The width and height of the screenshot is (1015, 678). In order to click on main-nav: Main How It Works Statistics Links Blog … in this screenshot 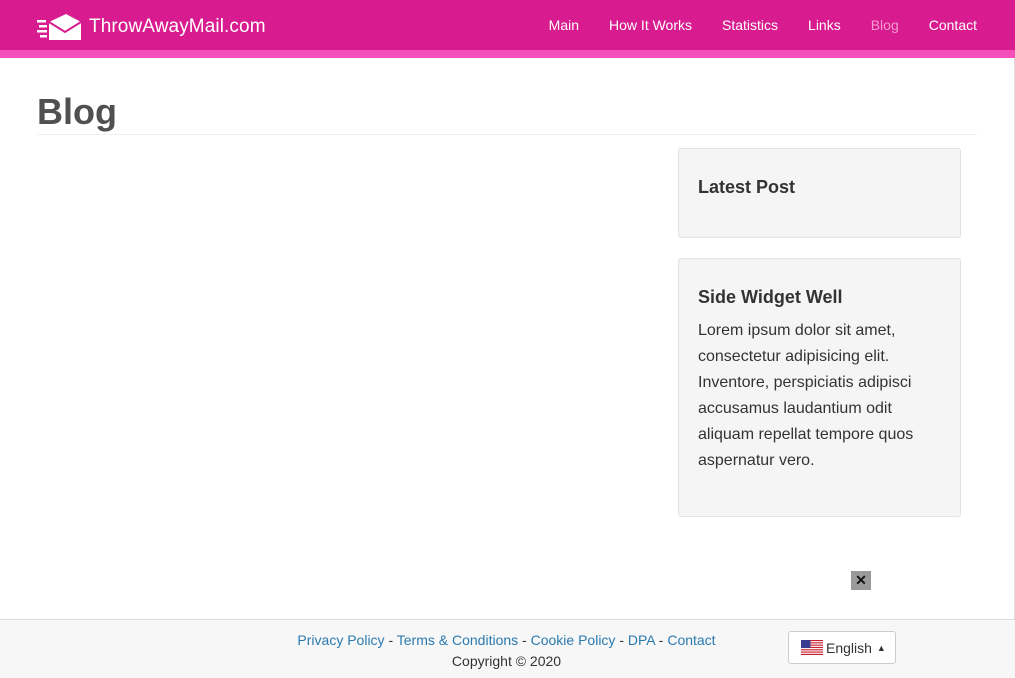, I will do `click(748, 25)`.